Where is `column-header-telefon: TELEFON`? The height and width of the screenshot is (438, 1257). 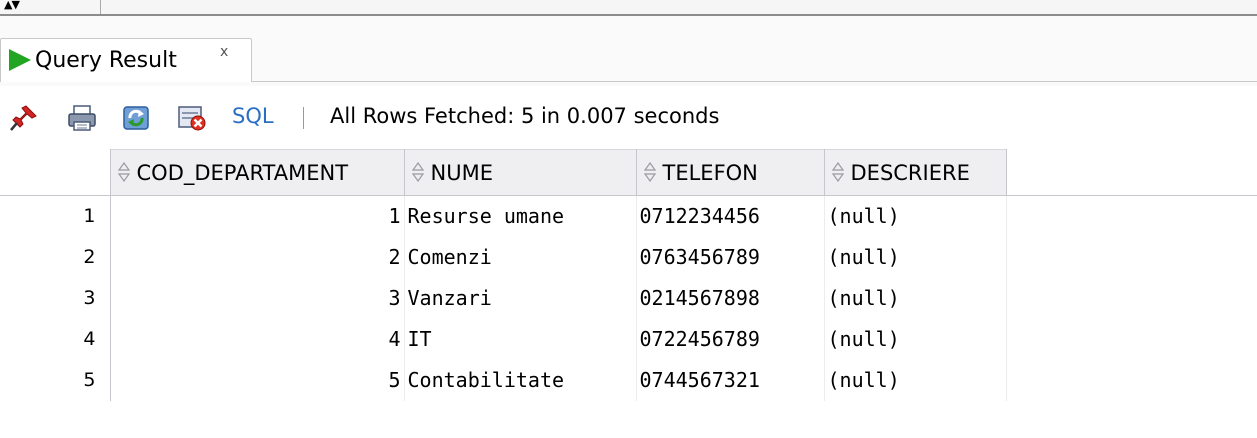 column-header-telefon: TELEFON is located at coordinates (730, 172).